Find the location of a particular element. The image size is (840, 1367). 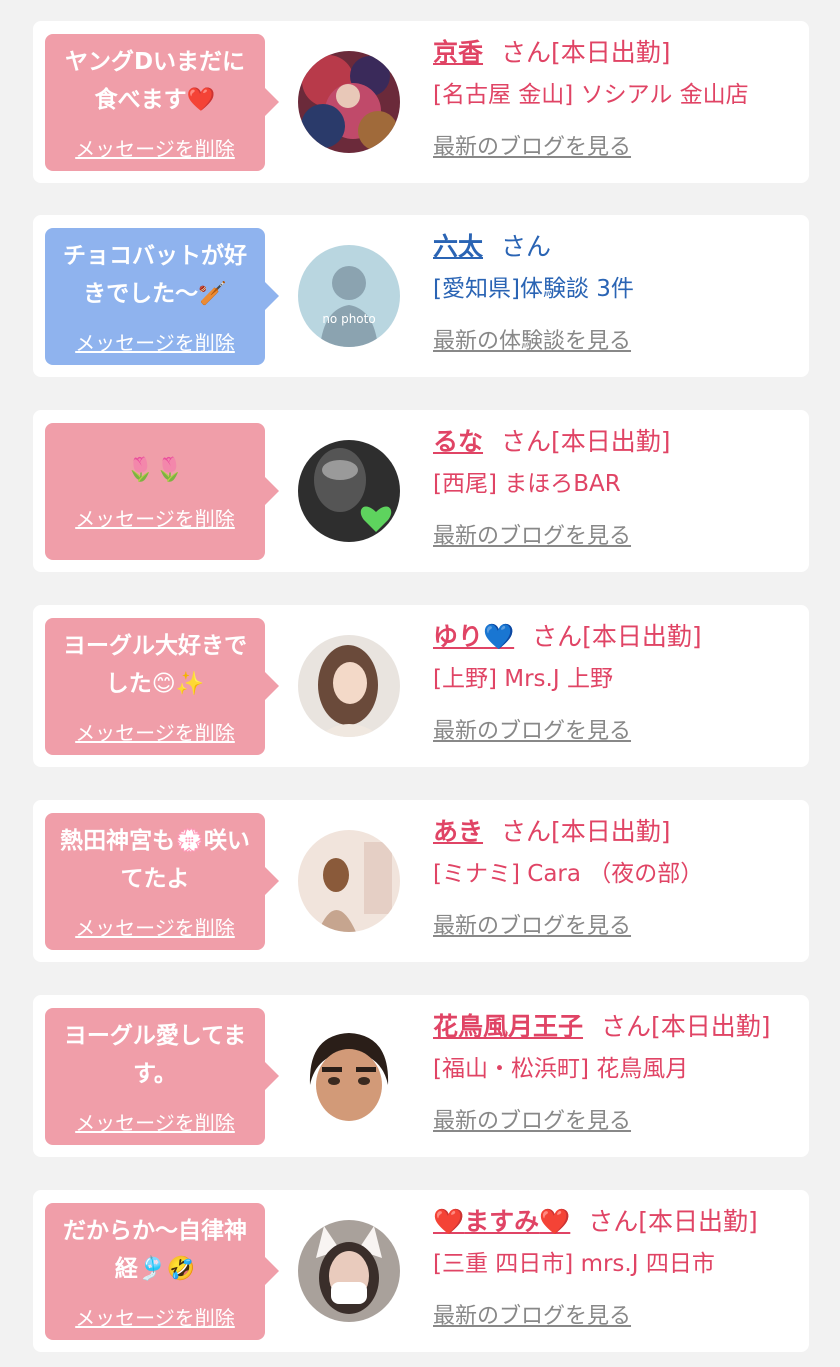

message-text: 🌷🌷 is located at coordinates (155, 470).